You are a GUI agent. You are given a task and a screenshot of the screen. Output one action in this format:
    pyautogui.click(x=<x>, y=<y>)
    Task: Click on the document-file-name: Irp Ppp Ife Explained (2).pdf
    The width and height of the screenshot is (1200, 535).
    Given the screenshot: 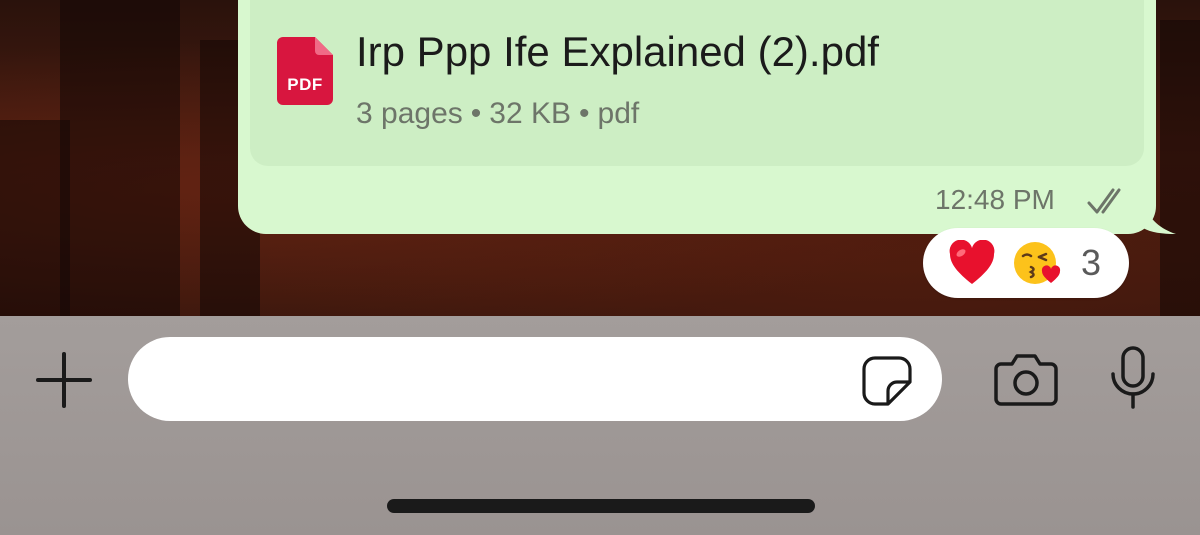 What is the action you would take?
    pyautogui.click(x=617, y=51)
    